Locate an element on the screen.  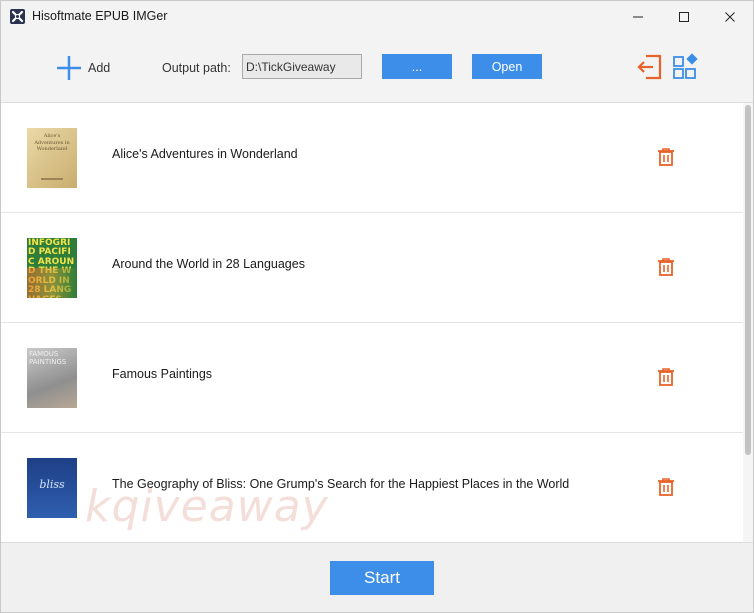
output-path-label: Output path: is located at coordinates (196, 68).